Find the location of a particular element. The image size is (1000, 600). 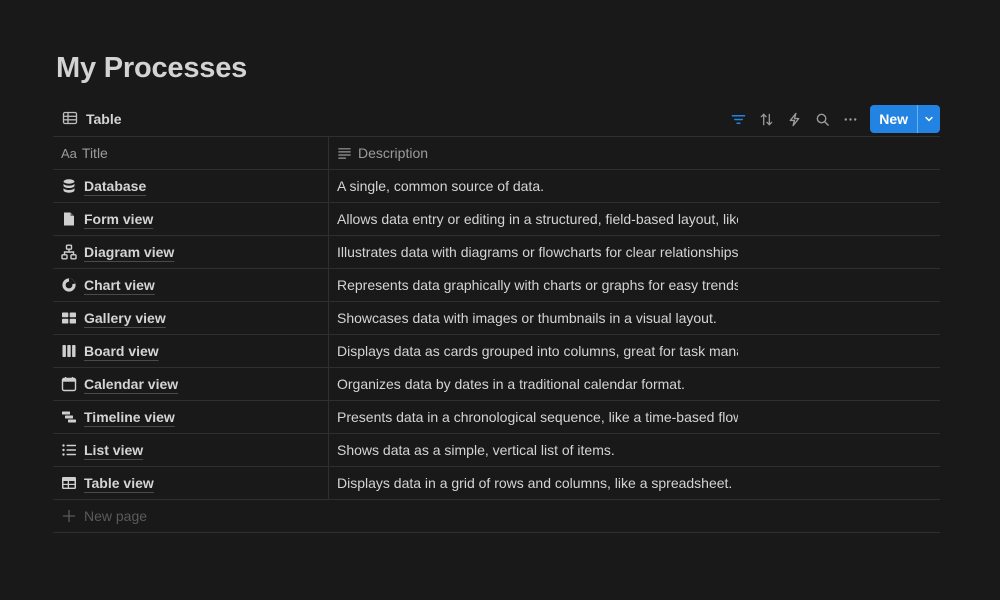

automation-icon is located at coordinates (794, 119).